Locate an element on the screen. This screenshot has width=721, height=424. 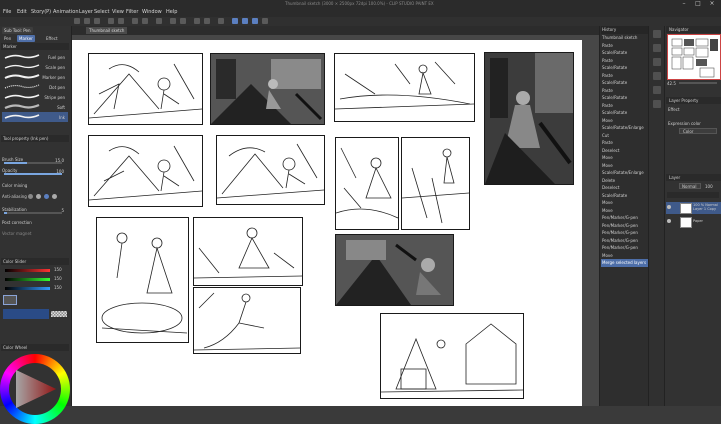
menu-window: Window is located at coordinates (152, 12).